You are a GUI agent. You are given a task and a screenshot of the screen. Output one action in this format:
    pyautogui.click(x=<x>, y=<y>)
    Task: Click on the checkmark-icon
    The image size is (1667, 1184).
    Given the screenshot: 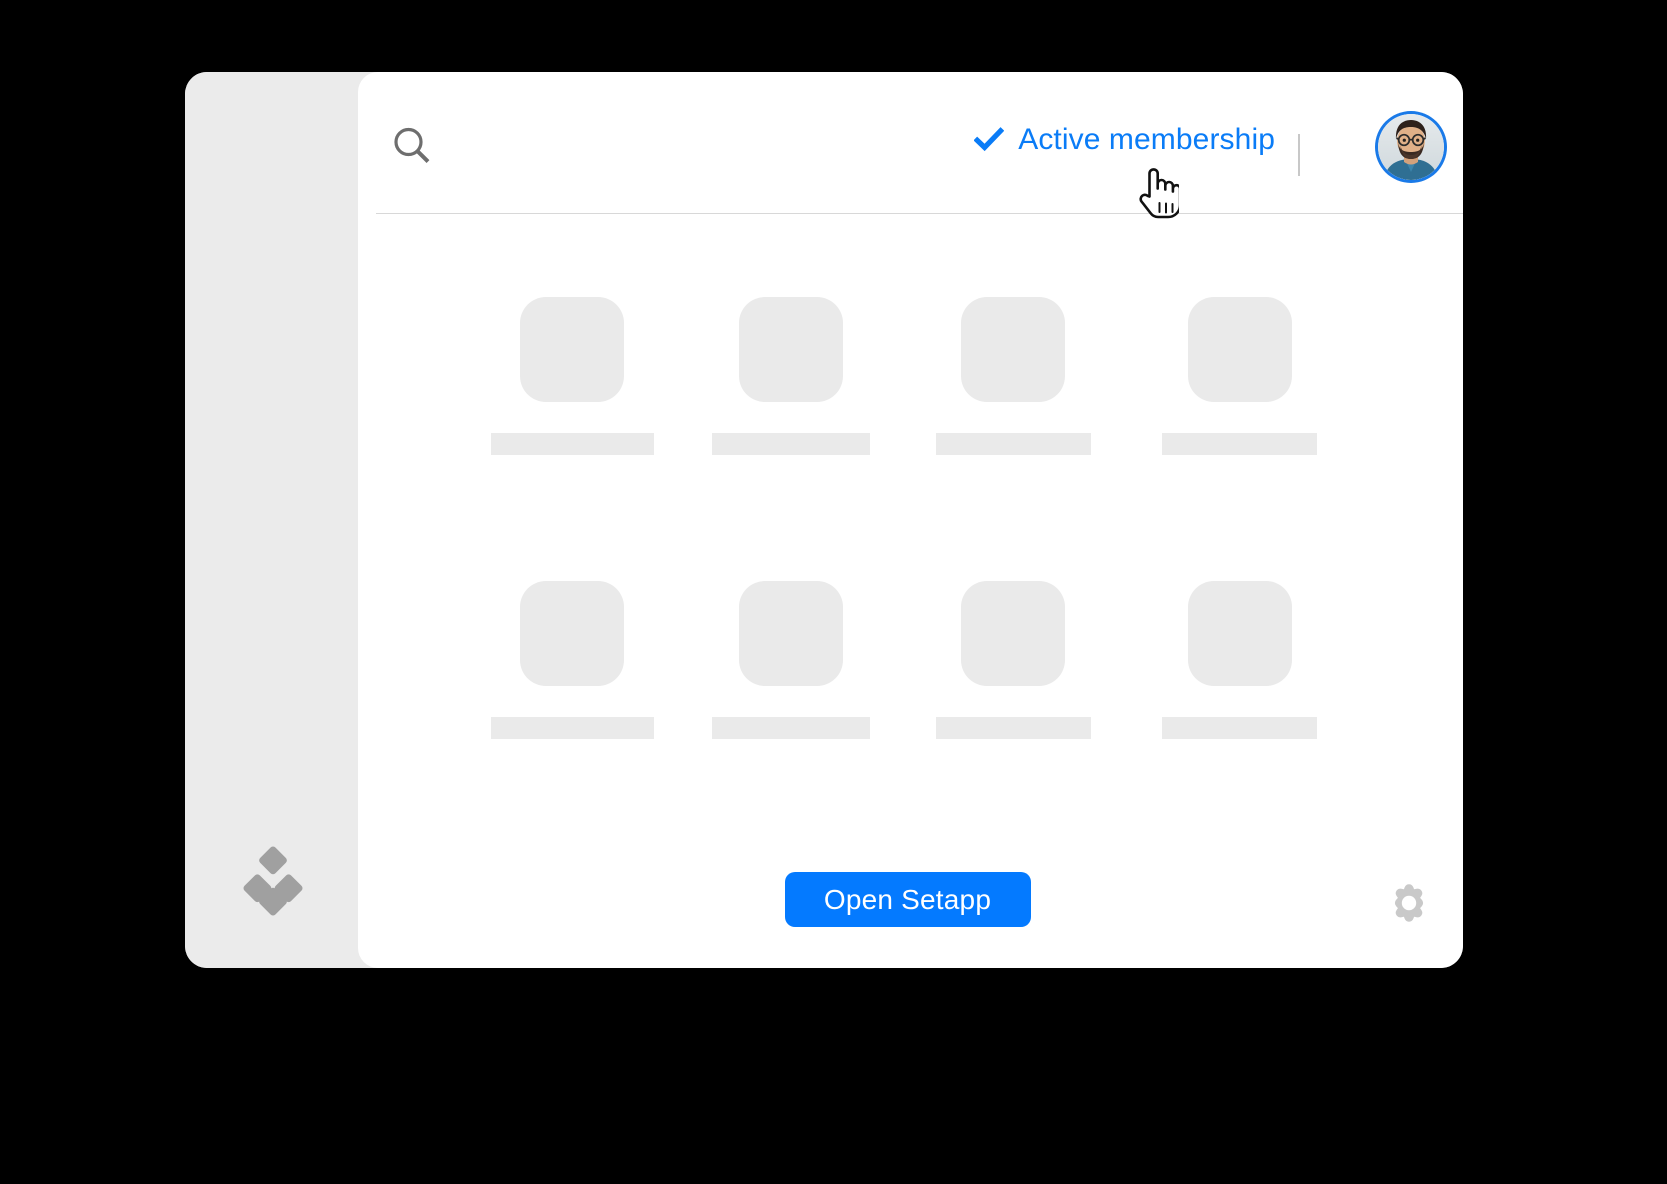 What is the action you would take?
    pyautogui.click(x=989, y=139)
    